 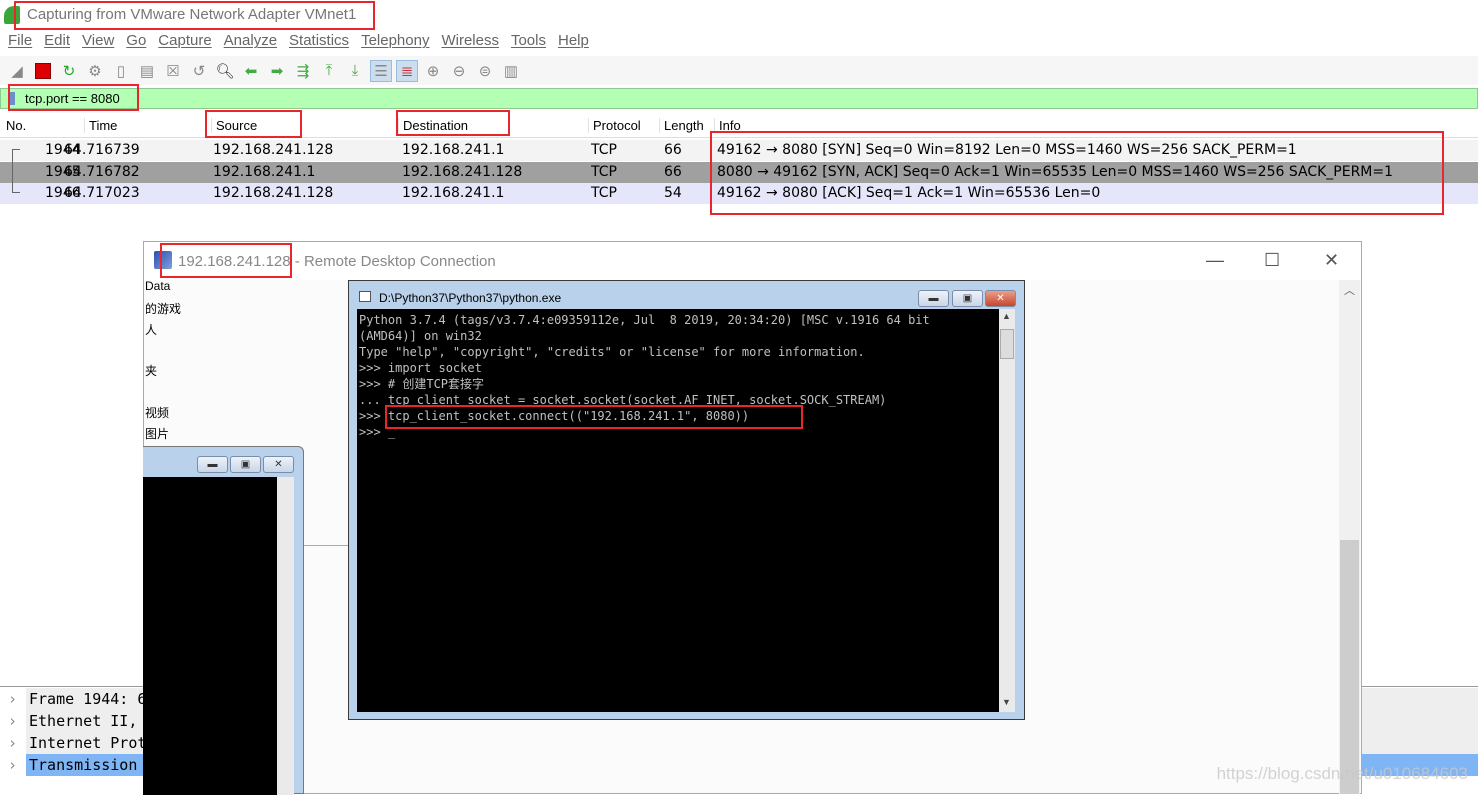 I want to click on menu-file: File, so click(x=20, y=43).